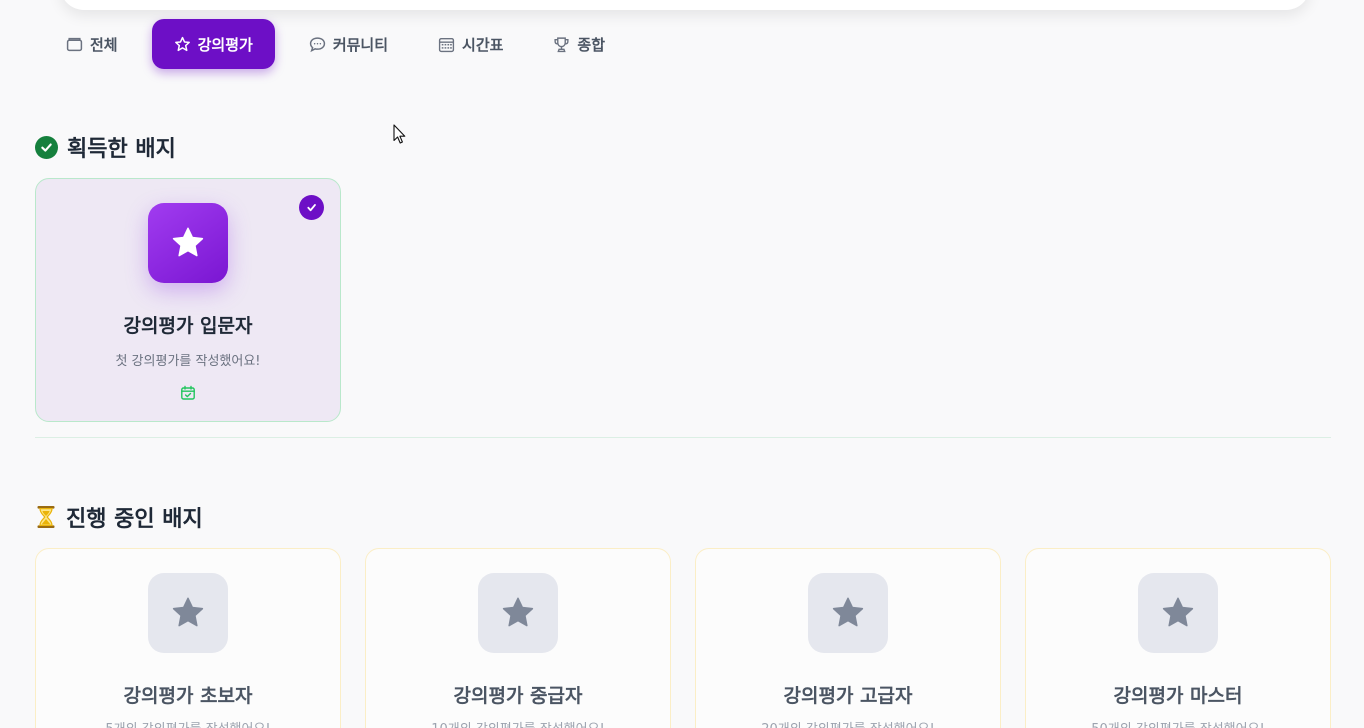 This screenshot has height=728, width=1364. I want to click on tab-overall: 종합, so click(579, 44).